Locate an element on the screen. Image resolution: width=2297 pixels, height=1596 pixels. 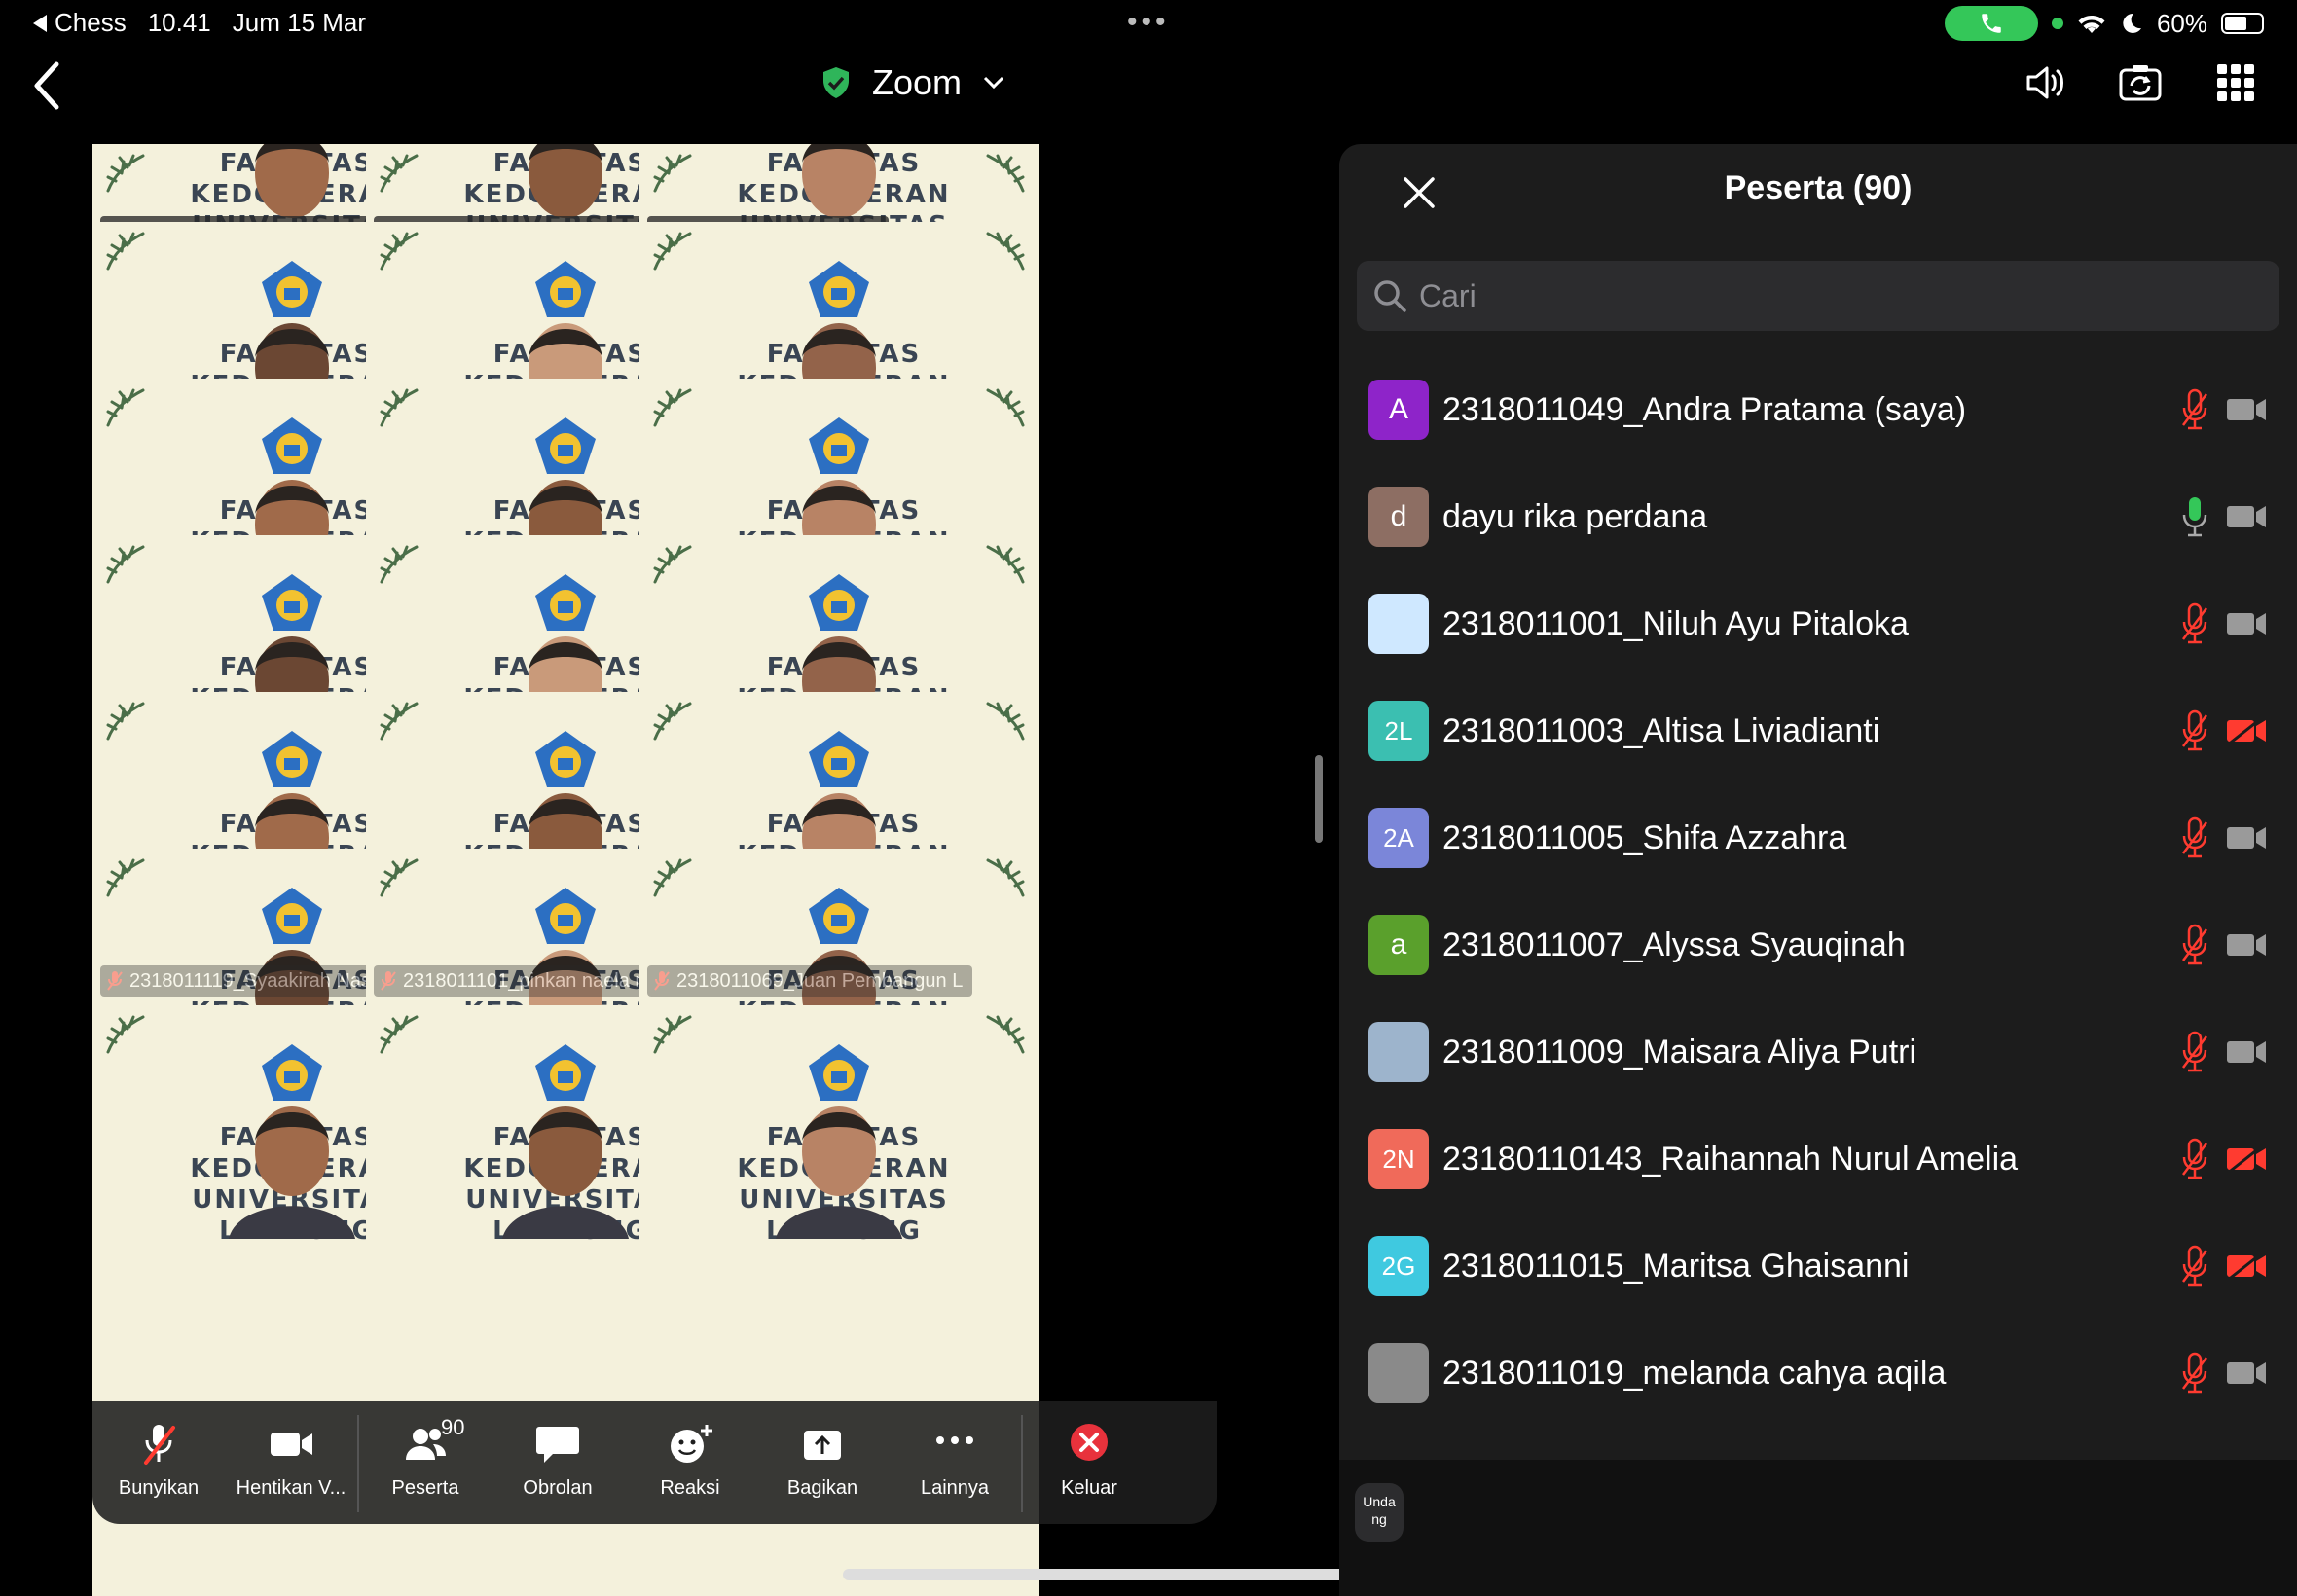
avatar-initials: a is located at coordinates (1399, 944).